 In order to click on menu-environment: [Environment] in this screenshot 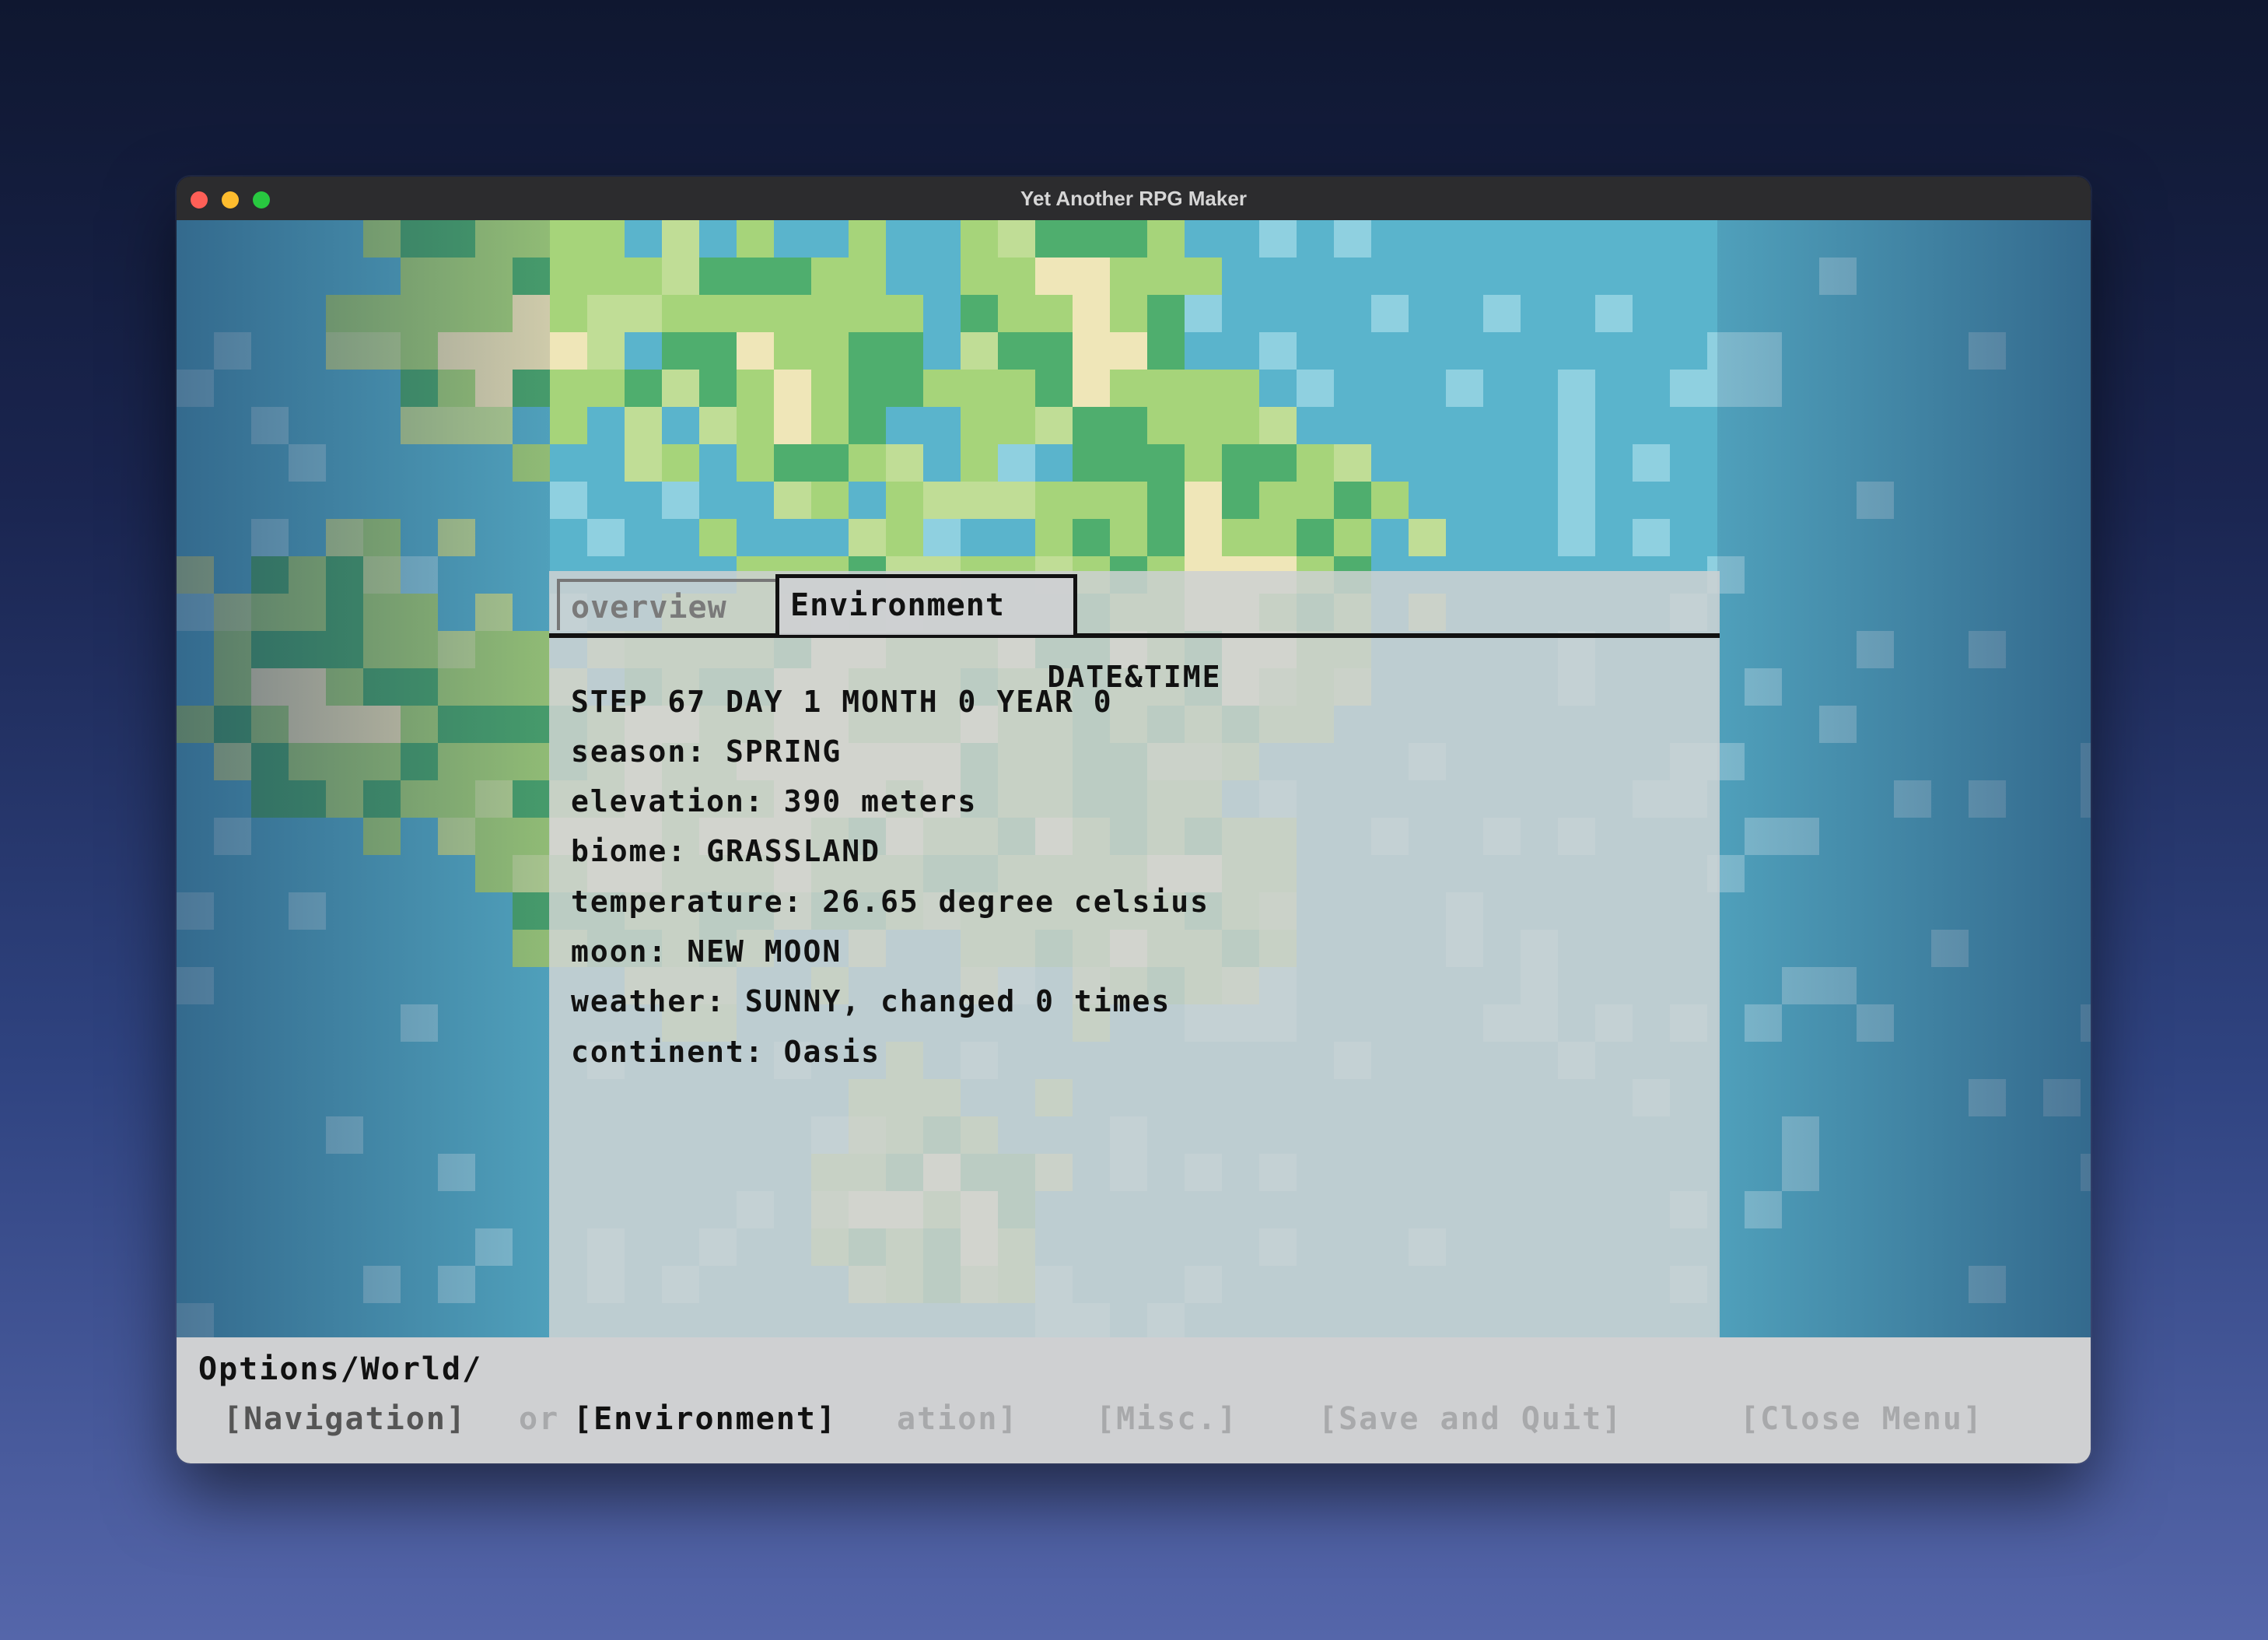, I will do `click(705, 1419)`.